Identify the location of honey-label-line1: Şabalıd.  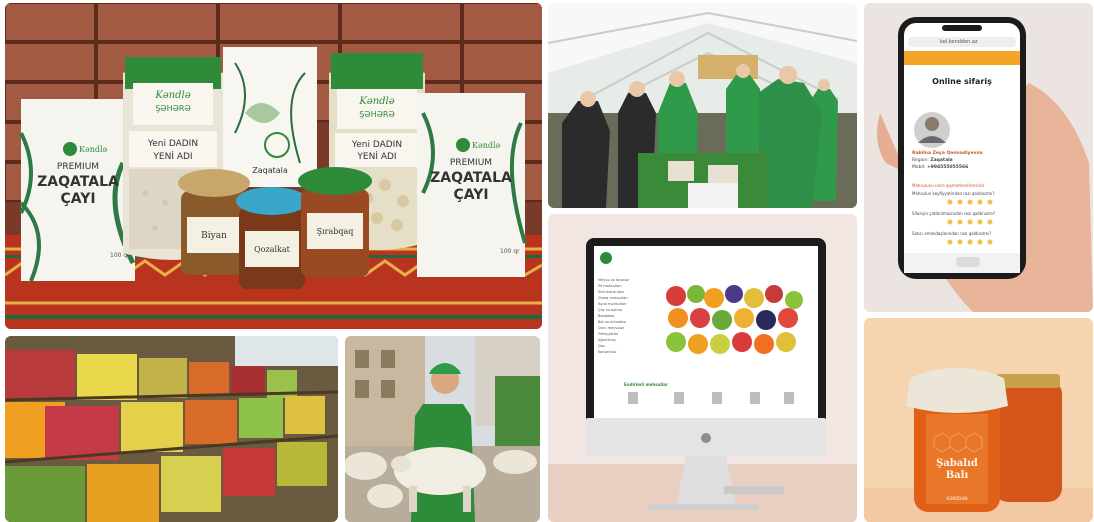
(957, 463).